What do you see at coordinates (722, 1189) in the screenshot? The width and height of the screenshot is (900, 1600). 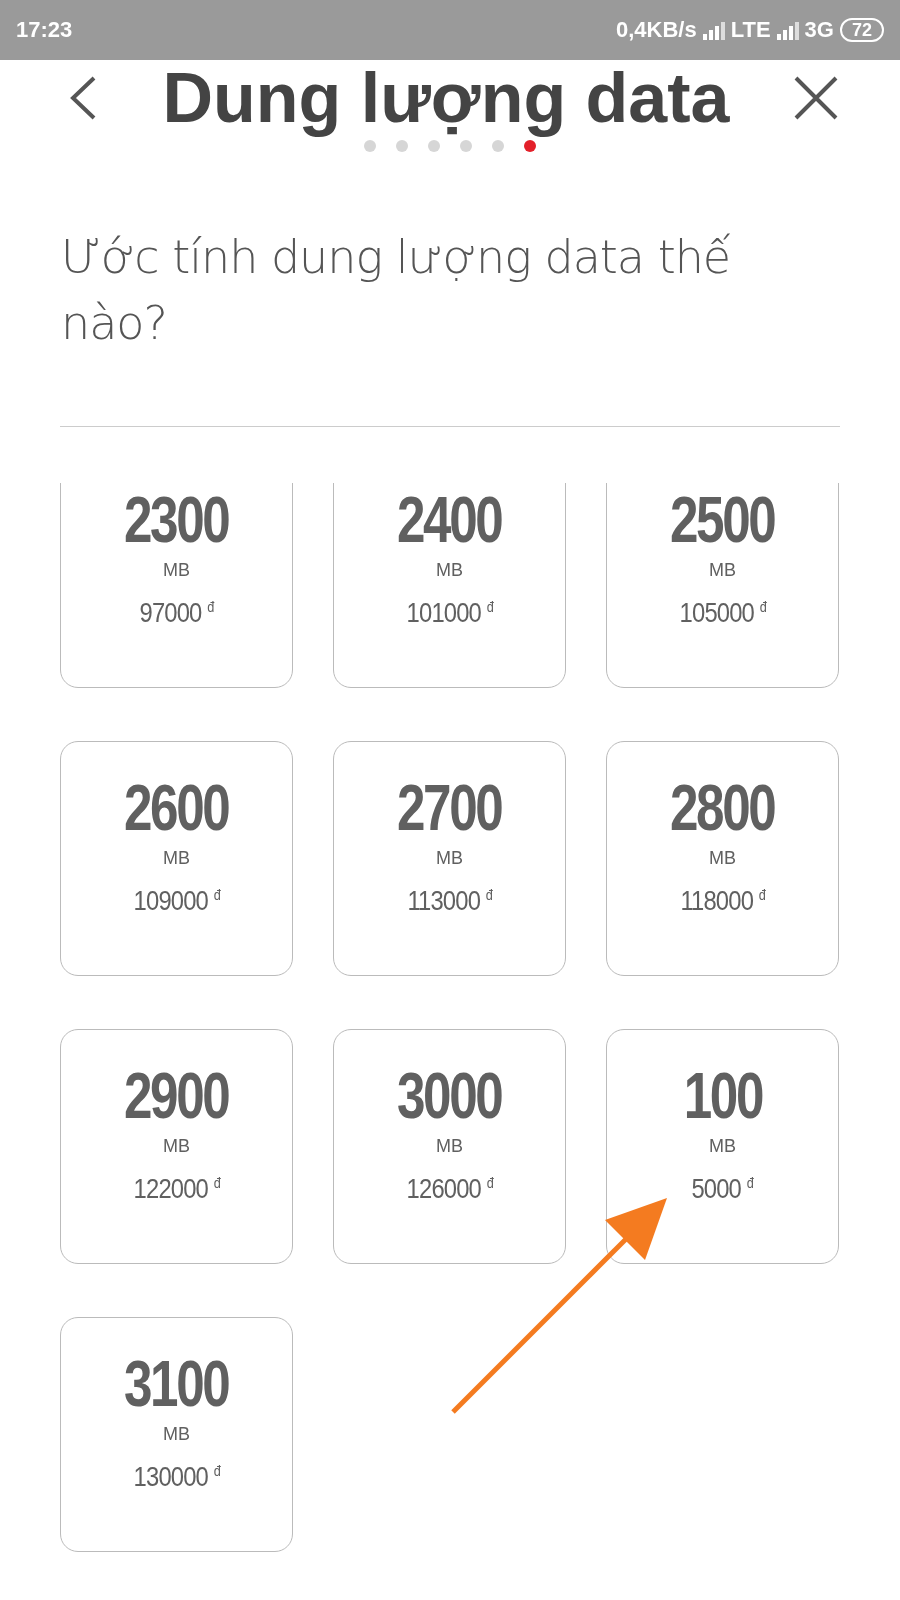 I see `package-price: 5000 $^{đ}$` at bounding box center [722, 1189].